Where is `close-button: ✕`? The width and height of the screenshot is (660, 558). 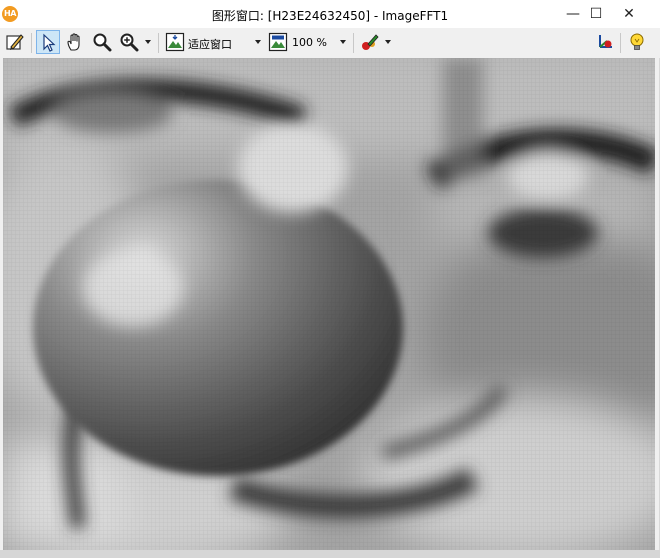
close-button: ✕ is located at coordinates (629, 14).